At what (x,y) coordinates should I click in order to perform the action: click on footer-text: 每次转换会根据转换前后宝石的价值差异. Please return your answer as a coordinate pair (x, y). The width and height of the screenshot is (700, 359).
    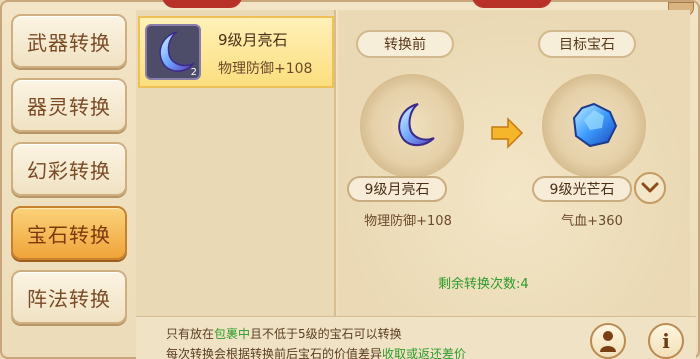
    Looking at the image, I should click on (274, 353).